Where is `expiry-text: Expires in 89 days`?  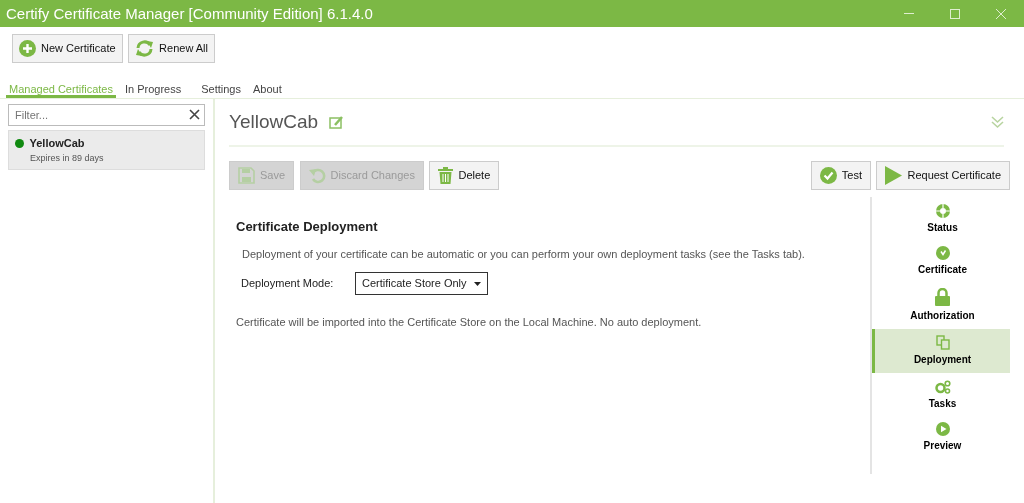 expiry-text: Expires in 89 days is located at coordinates (67, 158).